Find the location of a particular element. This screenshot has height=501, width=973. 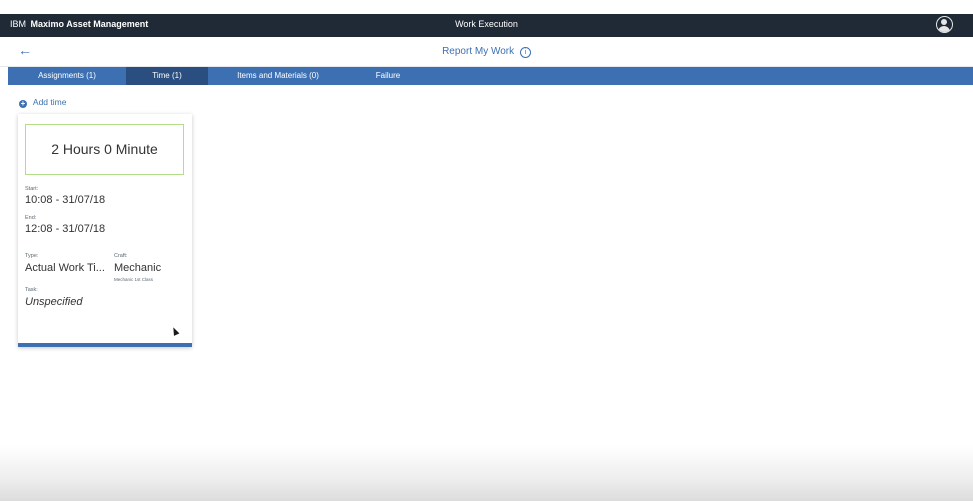

tab-items-and-materials: Items and Materials (0) is located at coordinates (278, 76).